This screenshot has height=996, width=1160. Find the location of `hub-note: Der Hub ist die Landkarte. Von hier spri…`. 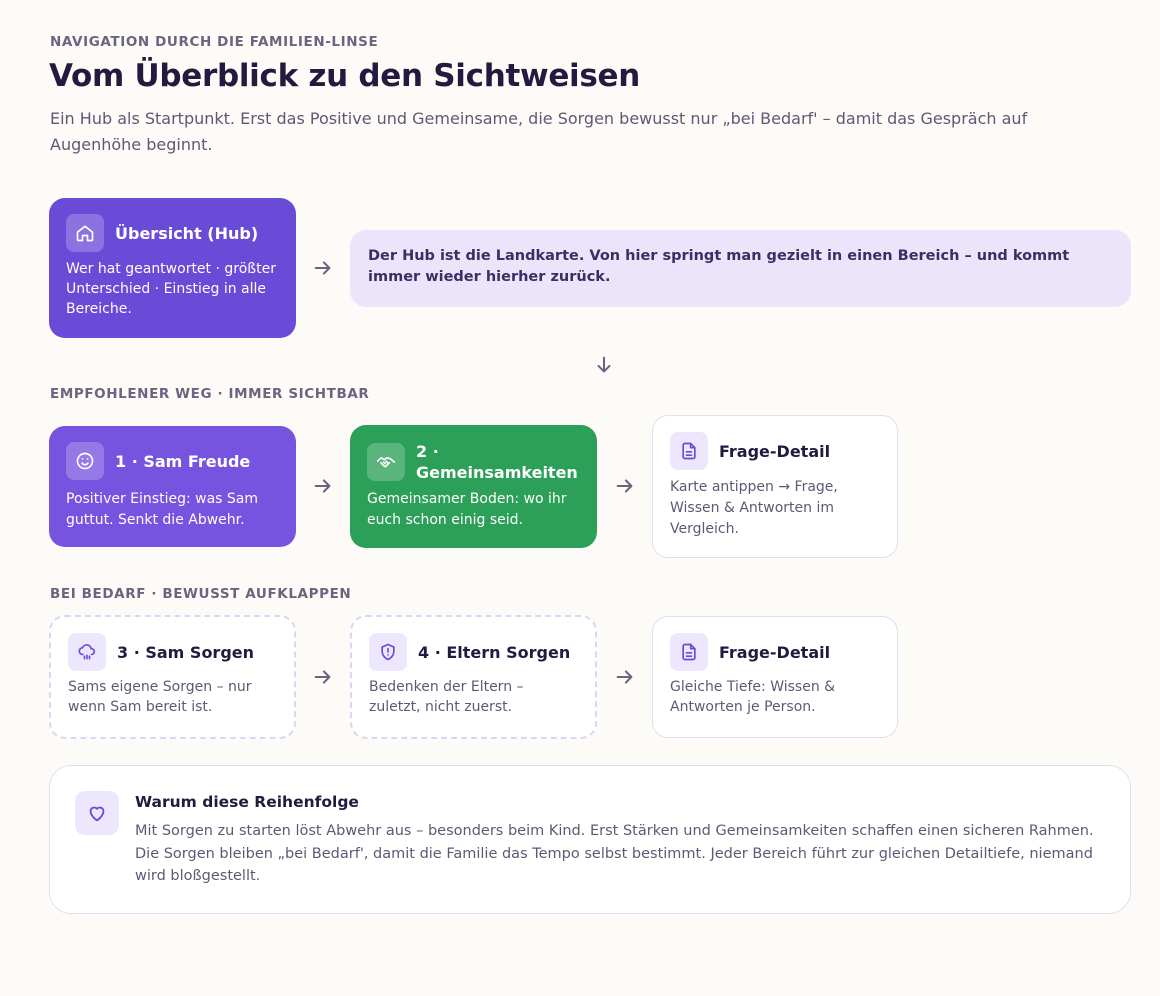

hub-note: Der Hub ist die Landkarte. Von hier spri… is located at coordinates (740, 268).